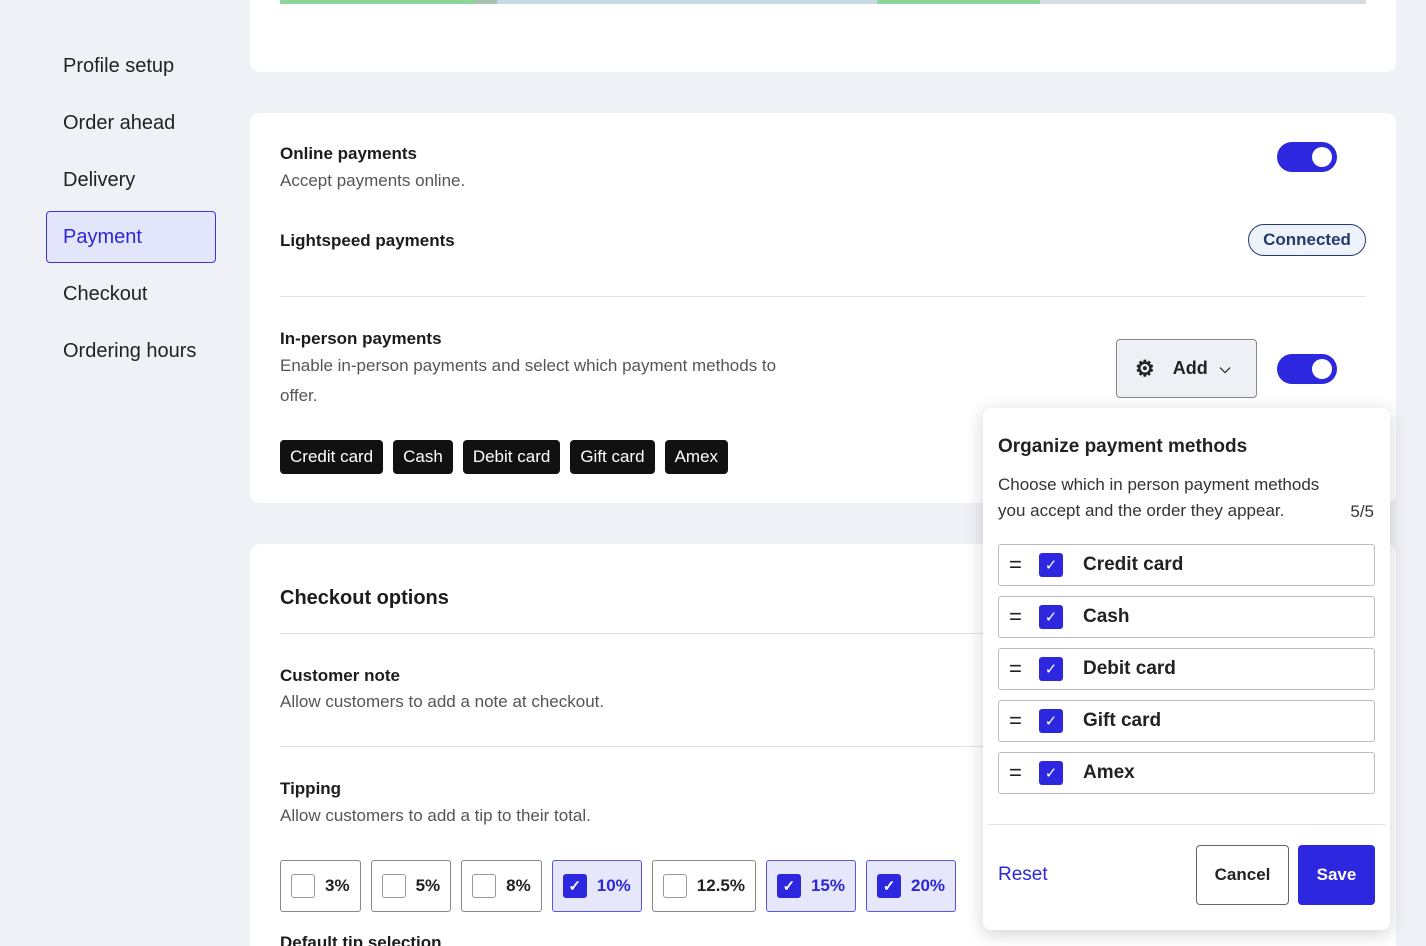 The height and width of the screenshot is (946, 1426). I want to click on payment-method-chip: Credit card, so click(332, 457).